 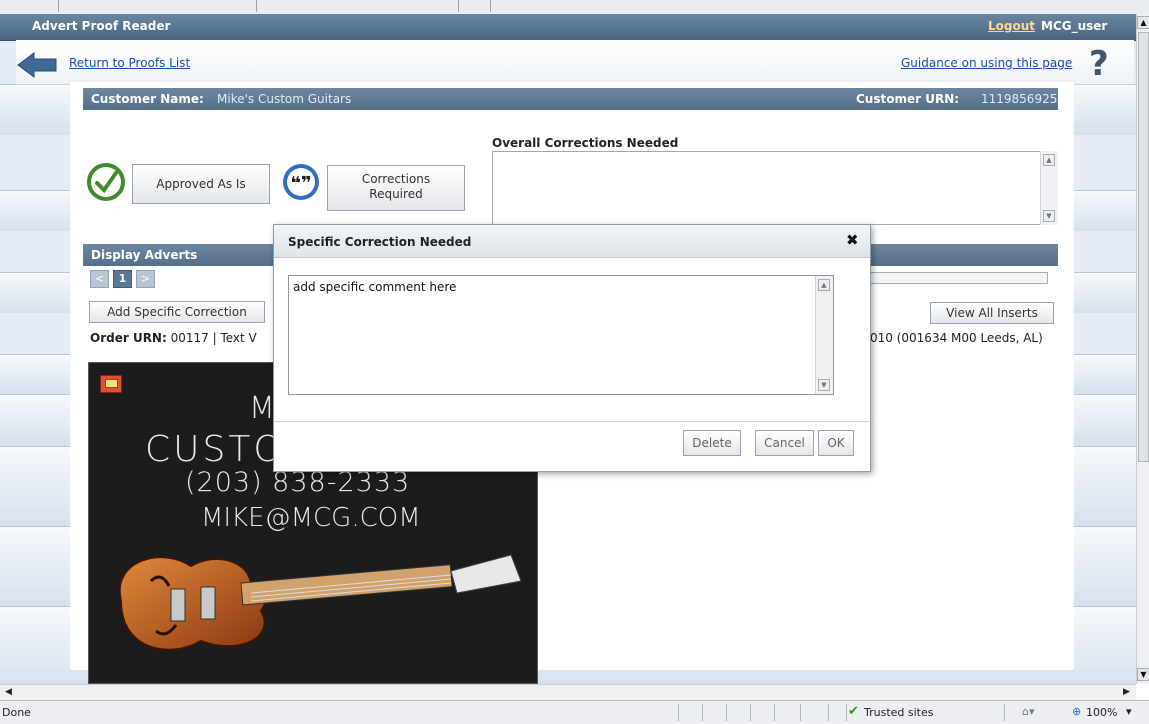 I want to click on close-icon: ✖, so click(x=852, y=240).